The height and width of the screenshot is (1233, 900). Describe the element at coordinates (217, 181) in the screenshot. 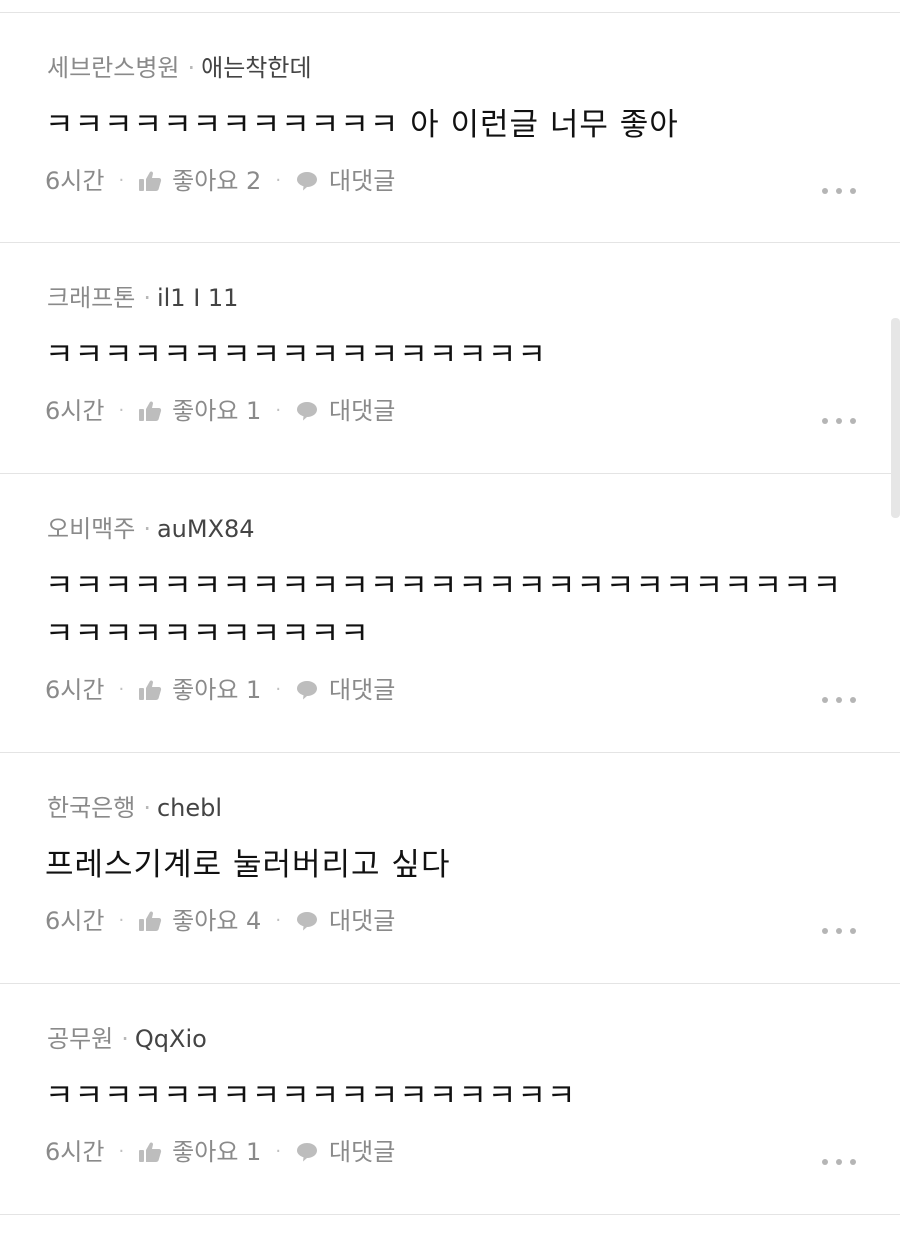

I see `like-count: 좋아요 2` at that location.